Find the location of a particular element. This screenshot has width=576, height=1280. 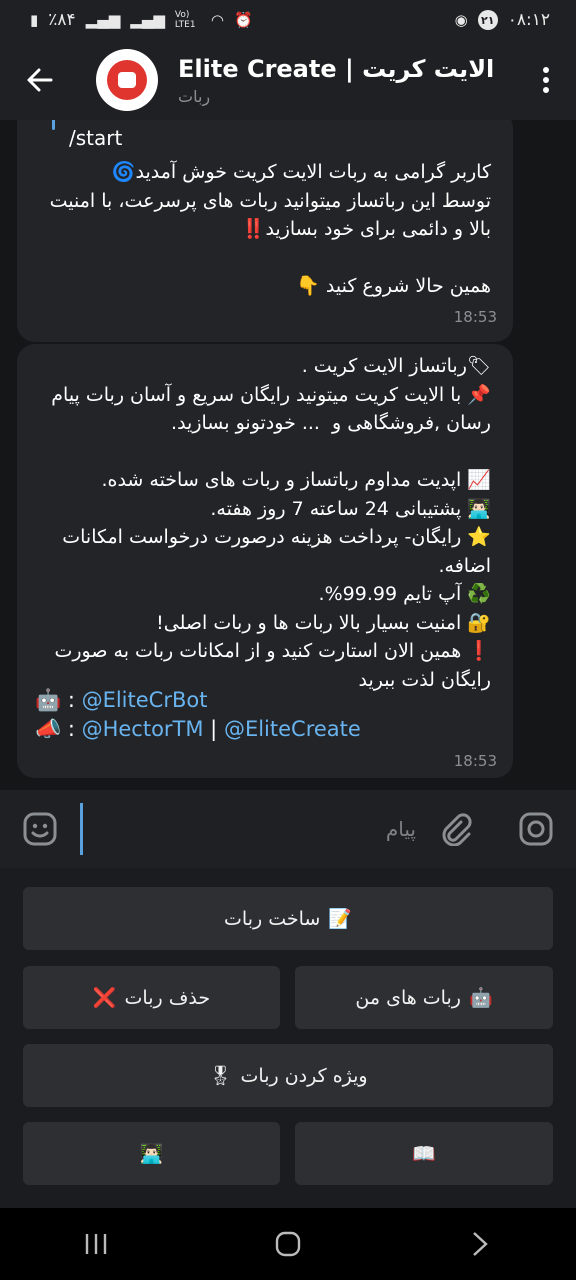

message-input is located at coordinates (248, 829).